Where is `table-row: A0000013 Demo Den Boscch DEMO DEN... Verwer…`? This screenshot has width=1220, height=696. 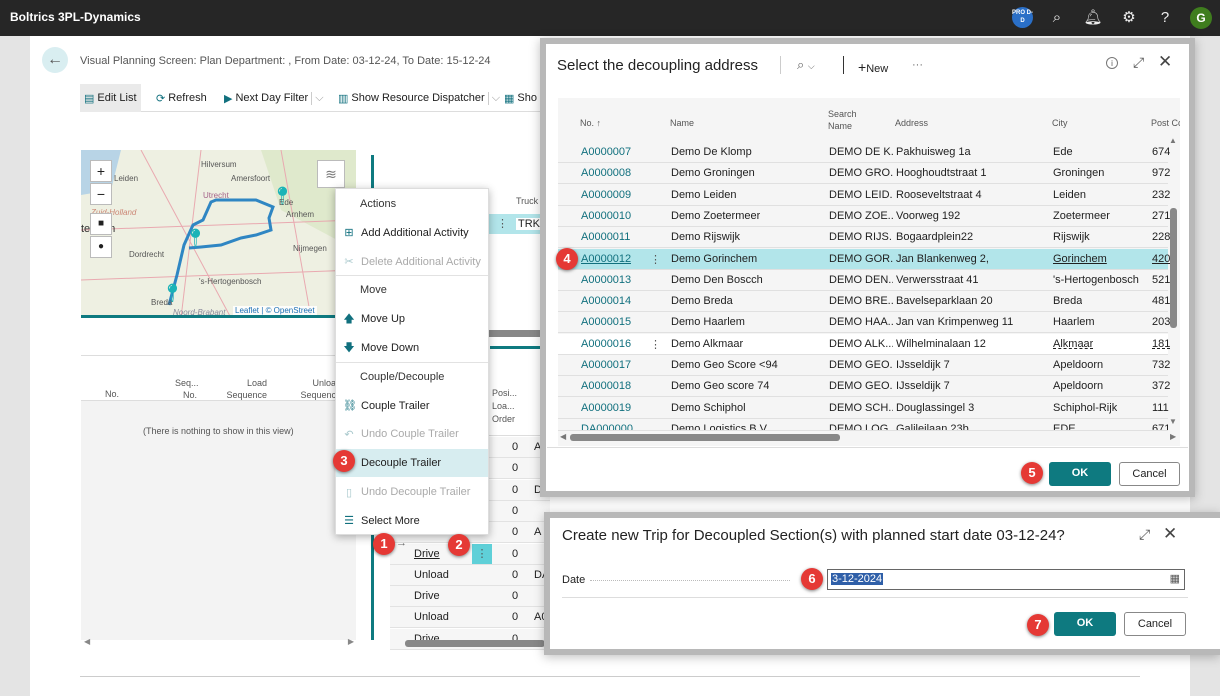 table-row: A0000013 Demo Den Boscch DEMO DEN... Verwer… is located at coordinates (864, 280).